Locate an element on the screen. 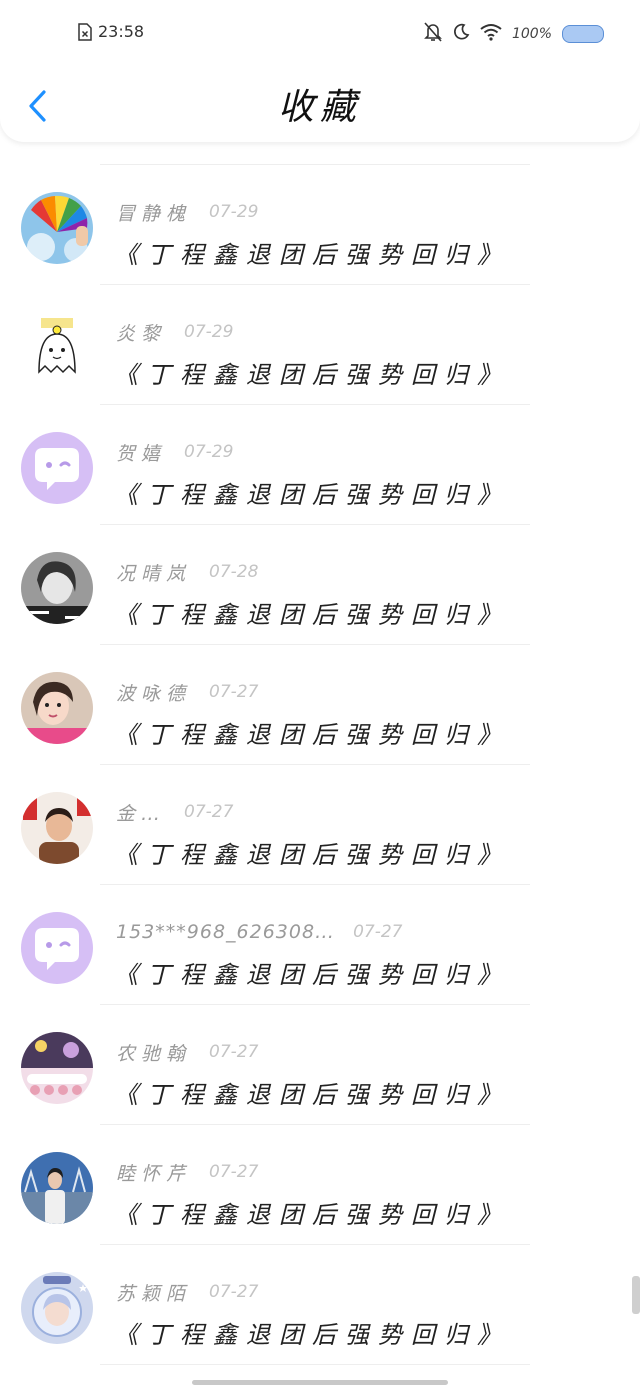 The width and height of the screenshot is (640, 1387). user-name: 冒静槐 is located at coordinates (154, 213).